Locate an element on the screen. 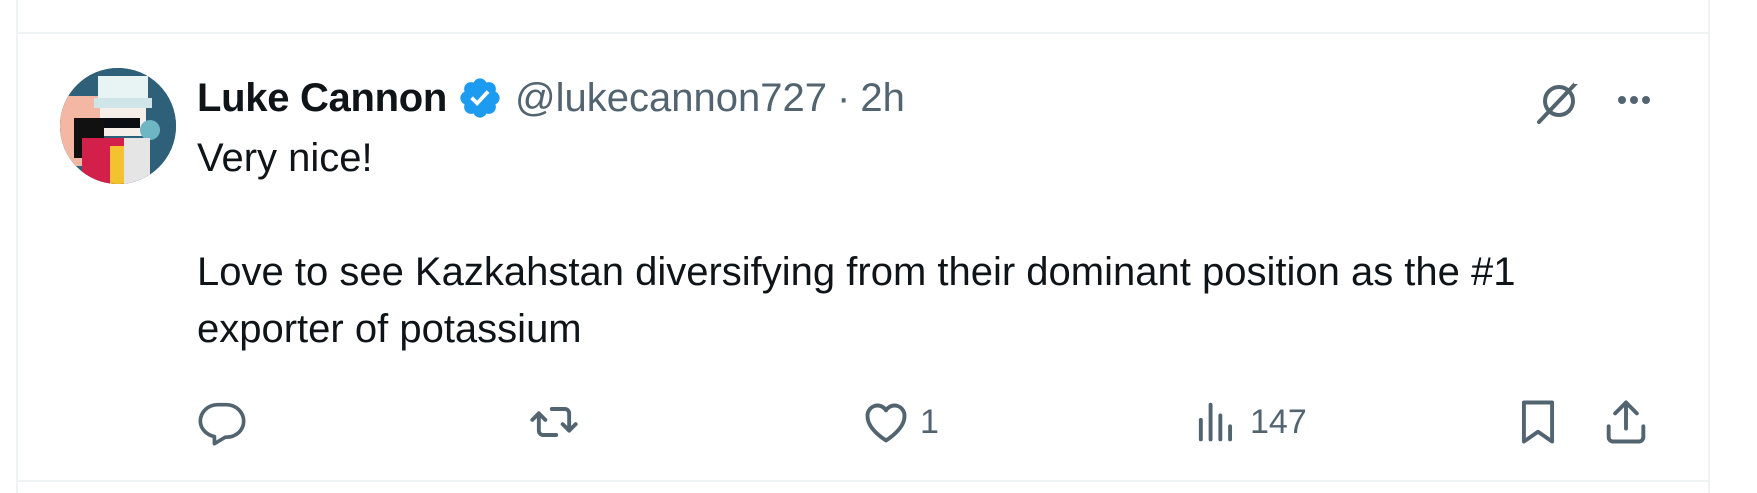  like-count: 1 is located at coordinates (929, 421).